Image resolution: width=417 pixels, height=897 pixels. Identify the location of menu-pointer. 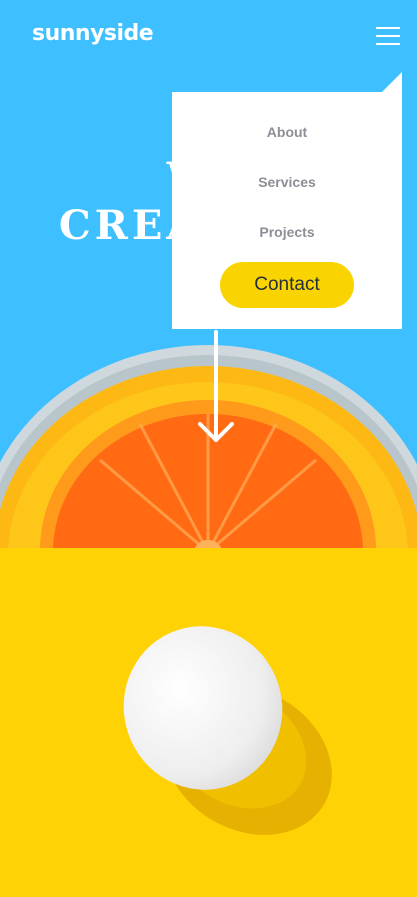
(392, 82).